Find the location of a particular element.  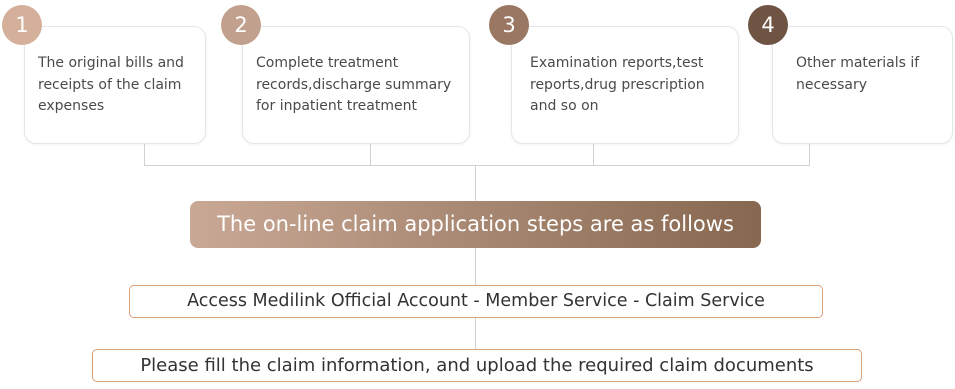

step-number-badge-3: 3 is located at coordinates (509, 25).